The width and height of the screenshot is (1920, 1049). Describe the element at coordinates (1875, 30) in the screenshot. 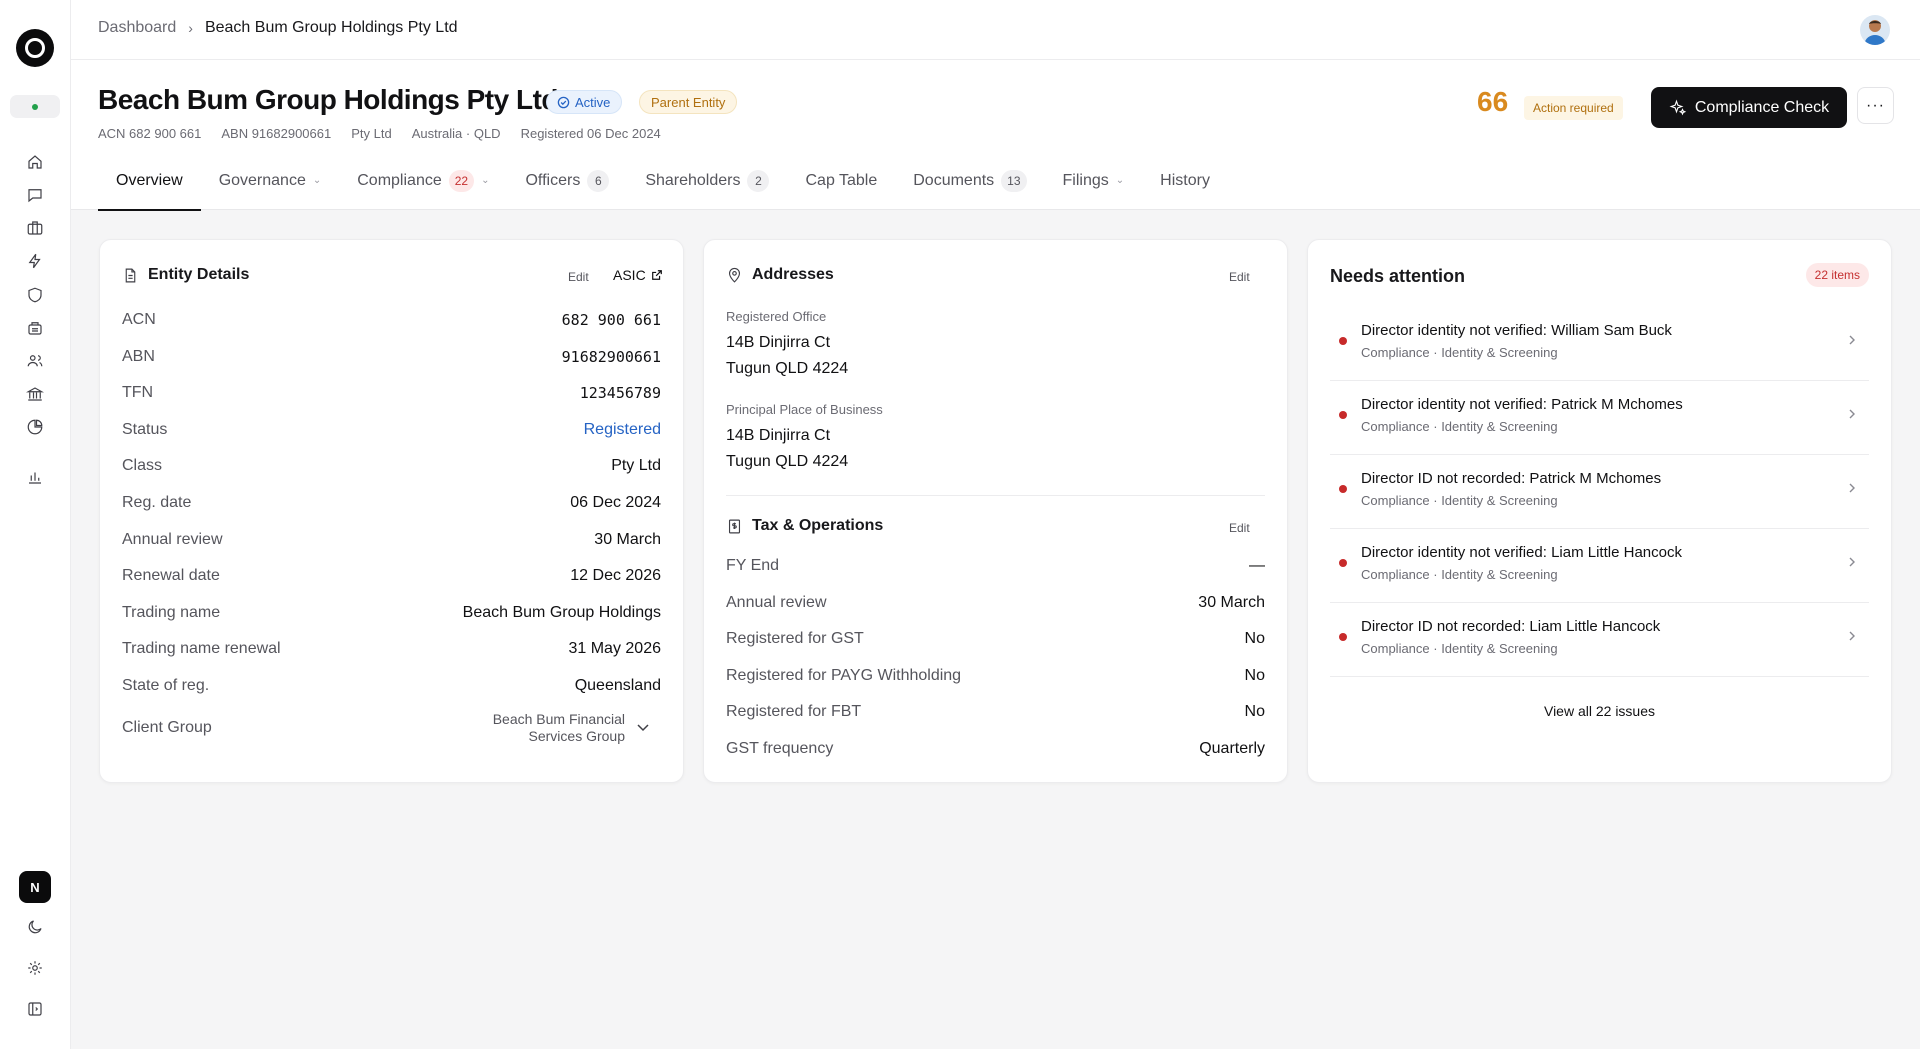

I see `user-avatar` at that location.